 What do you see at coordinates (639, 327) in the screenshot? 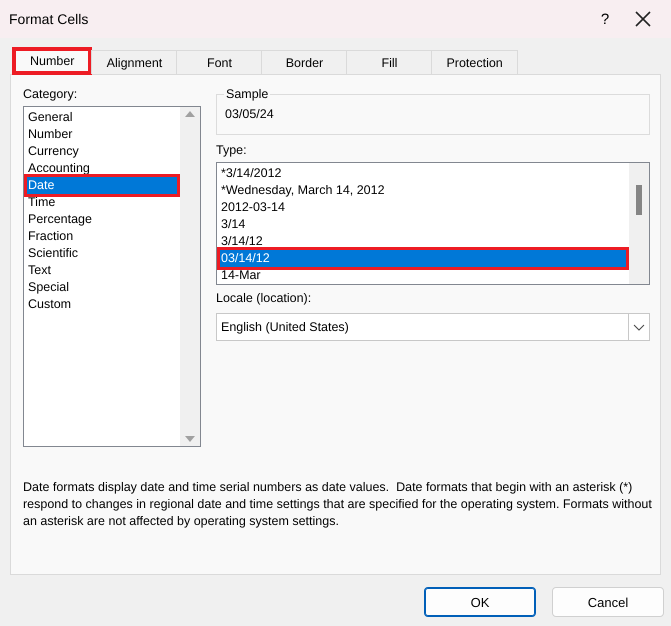
I see `chevron-down-icon` at bounding box center [639, 327].